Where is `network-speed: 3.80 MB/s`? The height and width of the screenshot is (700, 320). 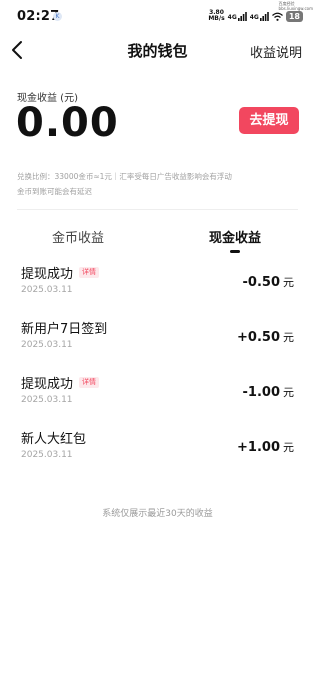
network-speed: 3.80 MB/s is located at coordinates (216, 16).